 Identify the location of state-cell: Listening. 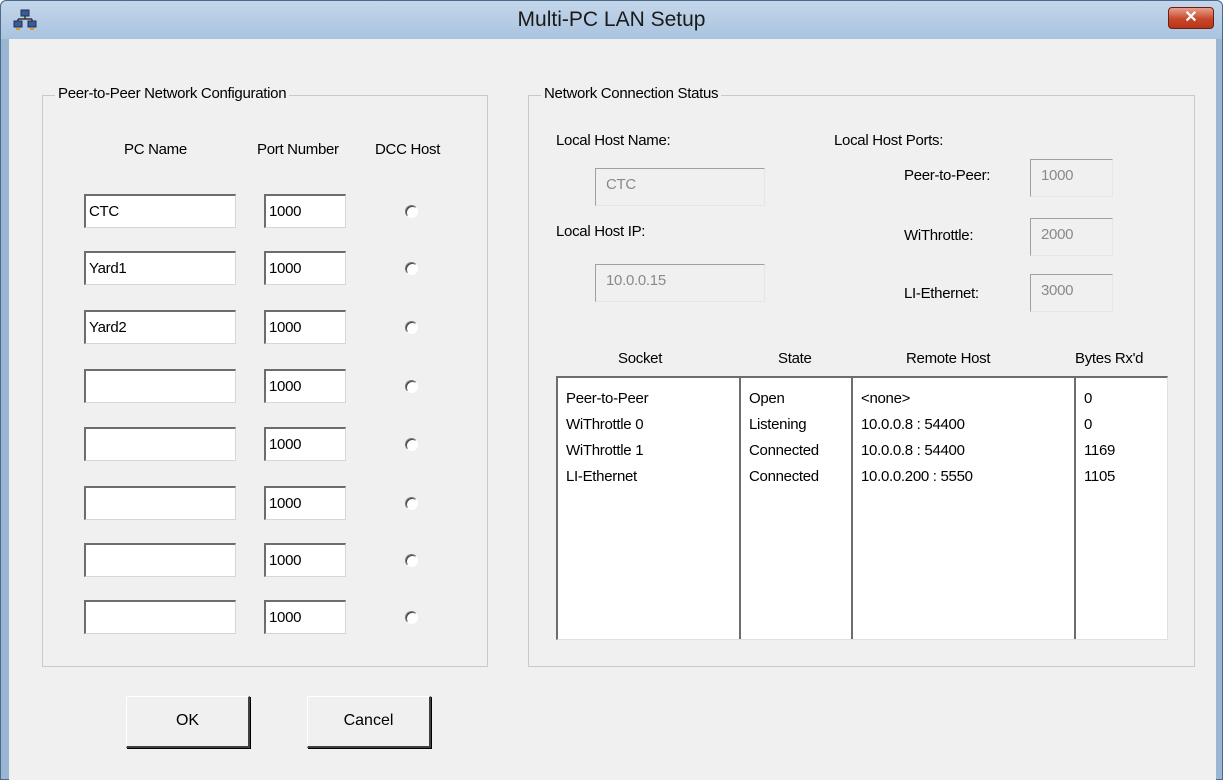
(778, 424).